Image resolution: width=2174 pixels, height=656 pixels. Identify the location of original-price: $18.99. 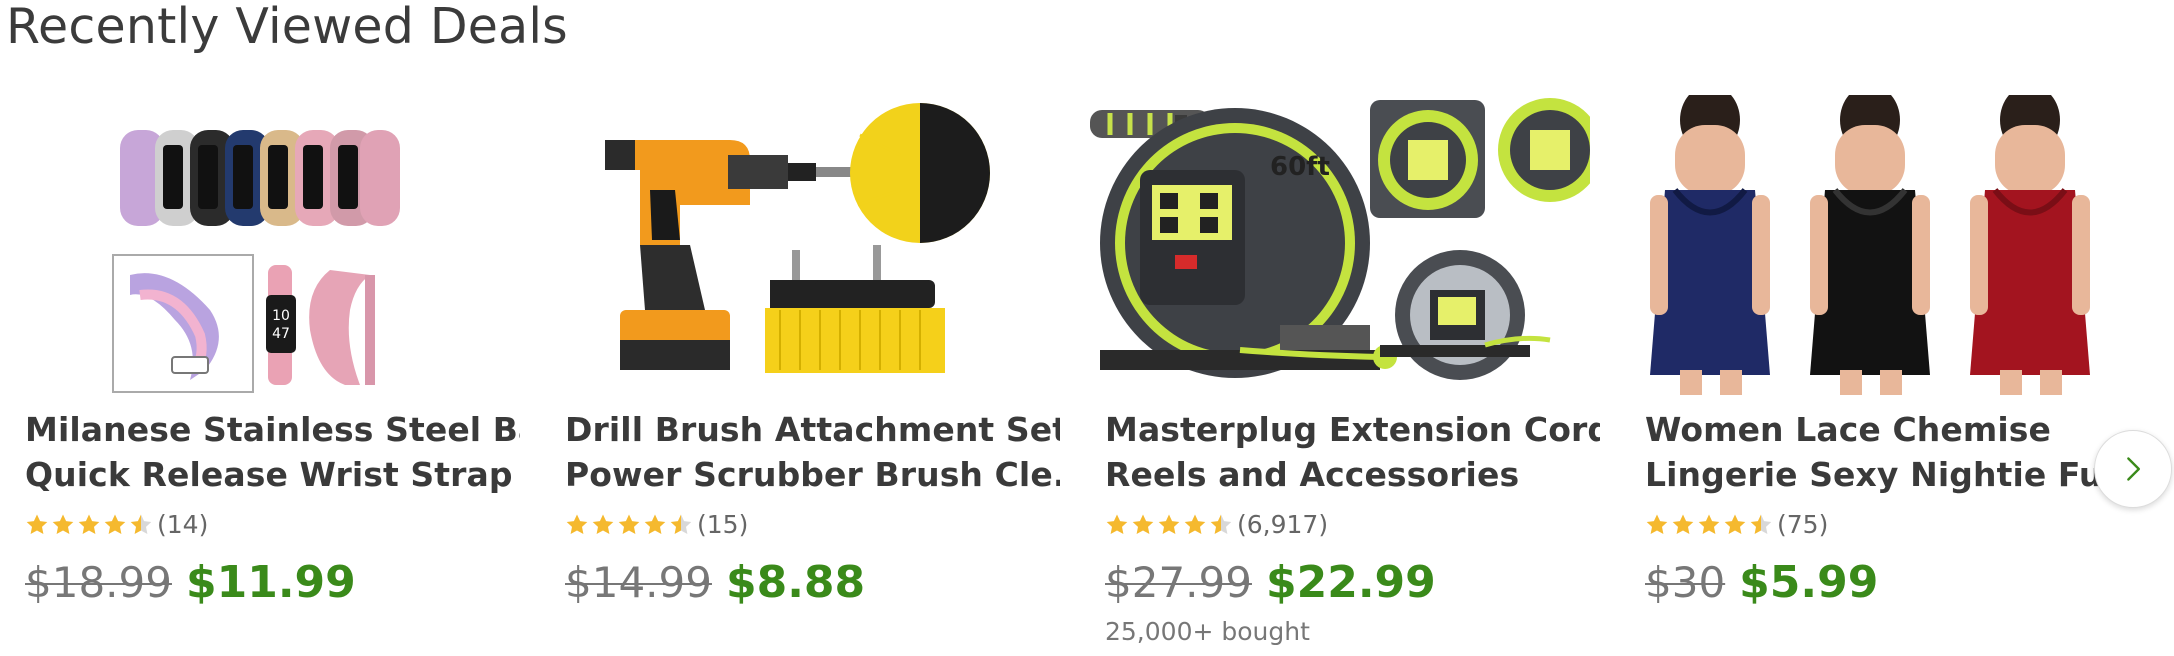
(98, 582).